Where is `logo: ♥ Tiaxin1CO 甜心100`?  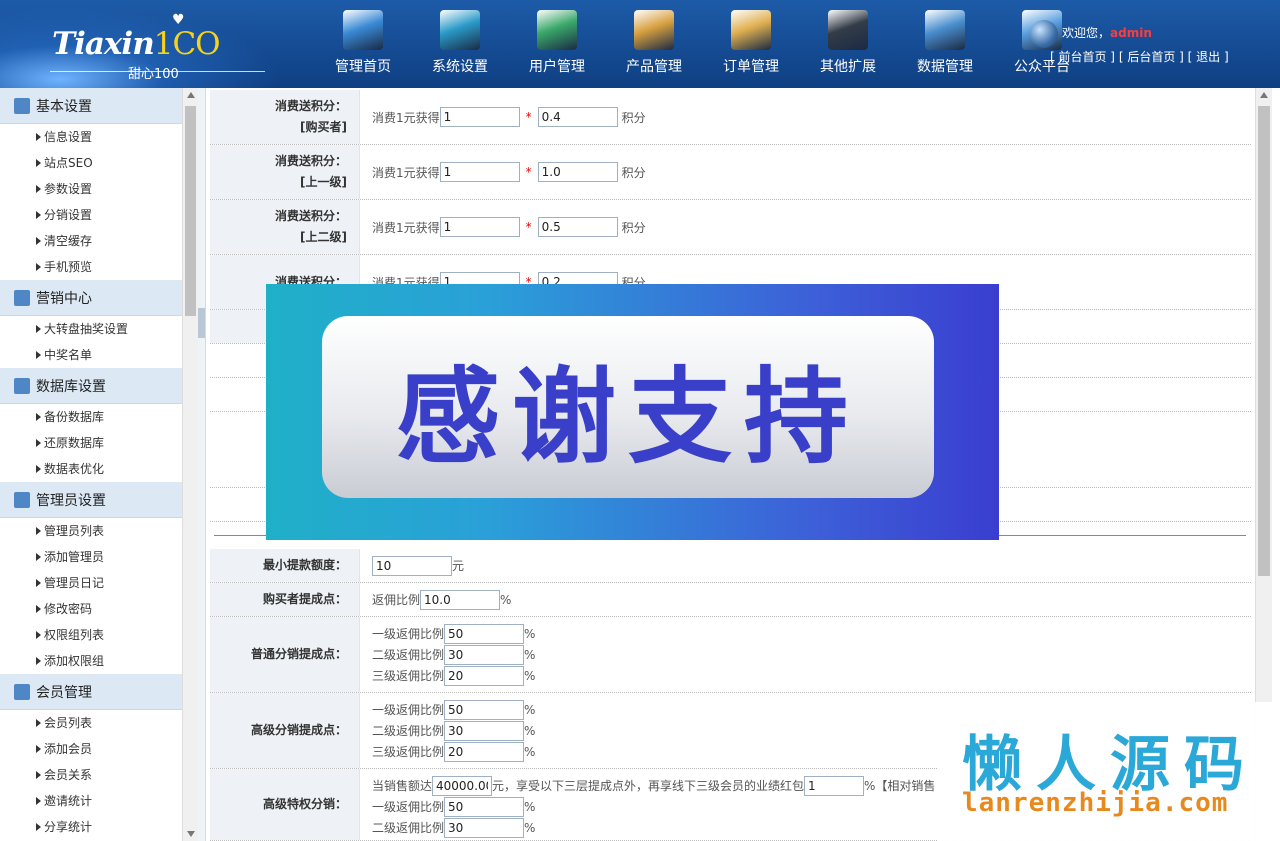 logo: ♥ Tiaxin1CO 甜心100 is located at coordinates (150, 44).